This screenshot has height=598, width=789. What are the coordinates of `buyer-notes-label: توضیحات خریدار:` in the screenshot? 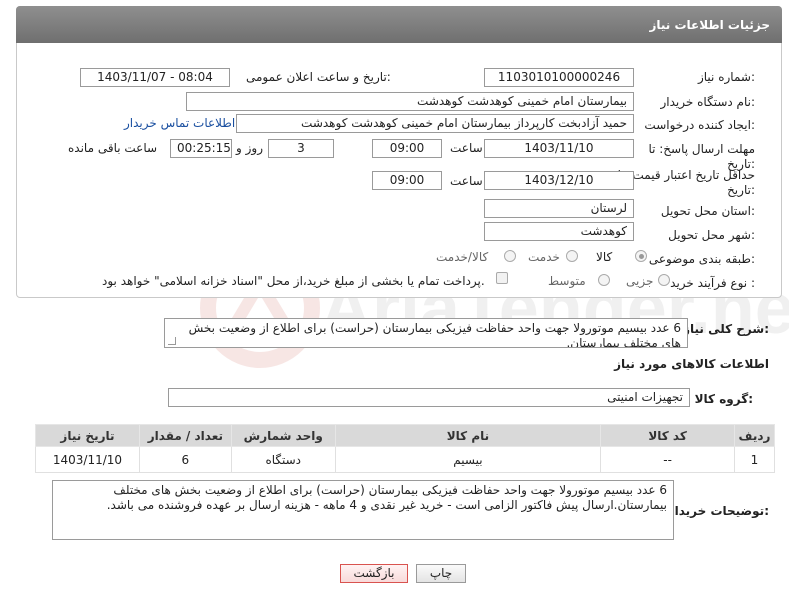 It's located at (718, 511).